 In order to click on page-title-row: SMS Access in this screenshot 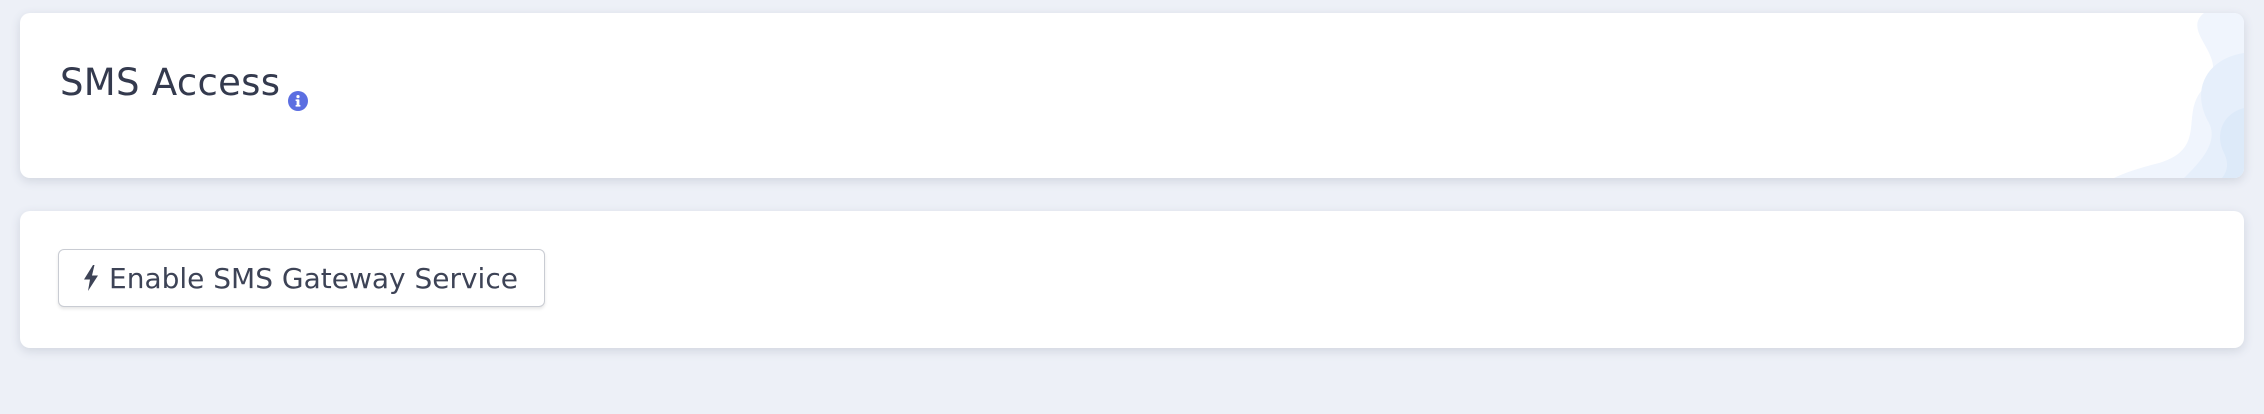, I will do `click(184, 86)`.